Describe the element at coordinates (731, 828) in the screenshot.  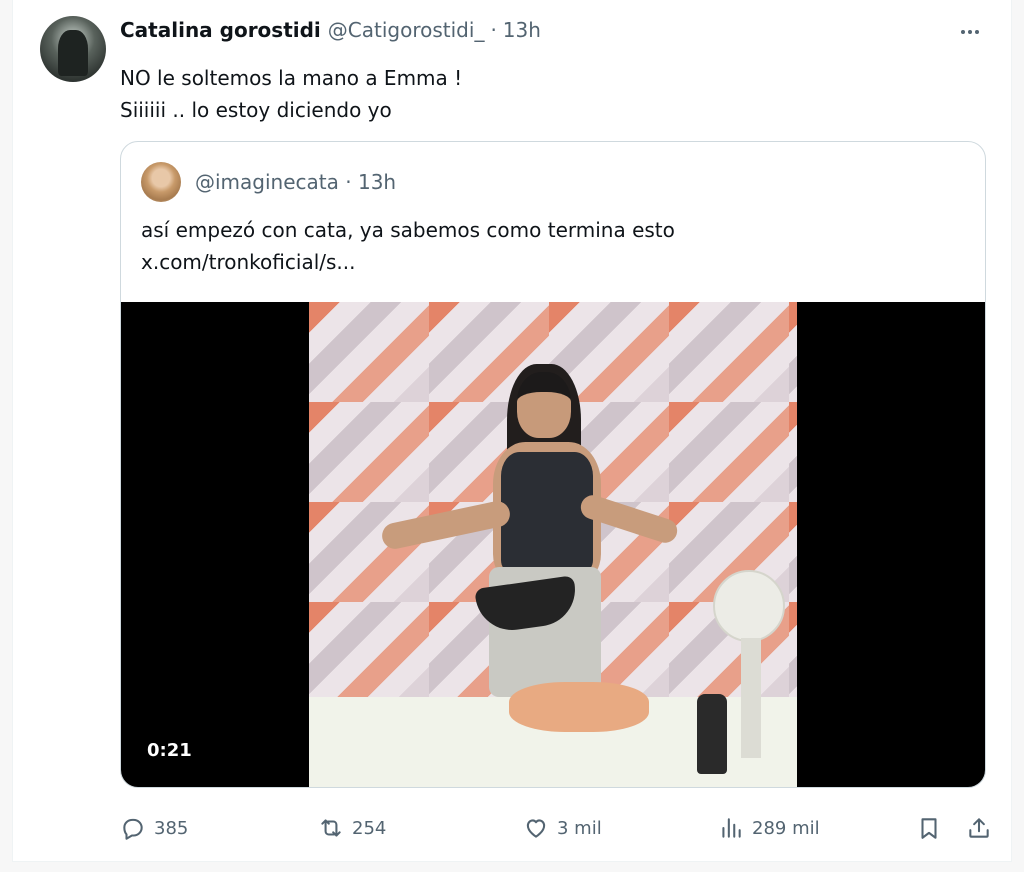
I see `views-icon` at that location.